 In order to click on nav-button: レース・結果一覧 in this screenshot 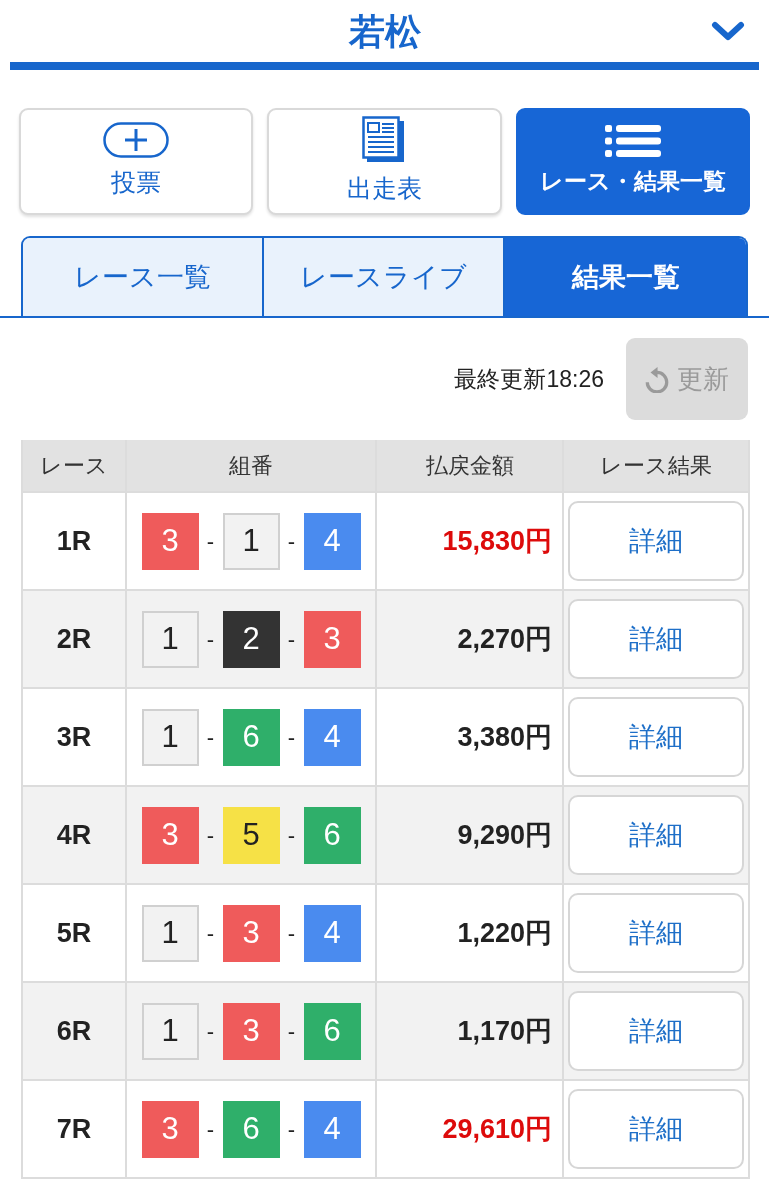, I will do `click(632, 161)`.